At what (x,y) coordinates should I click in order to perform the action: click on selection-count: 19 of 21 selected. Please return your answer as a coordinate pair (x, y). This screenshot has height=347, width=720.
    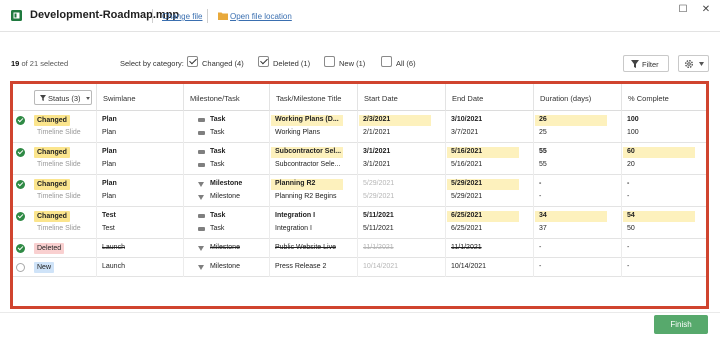
    Looking at the image, I should click on (39, 63).